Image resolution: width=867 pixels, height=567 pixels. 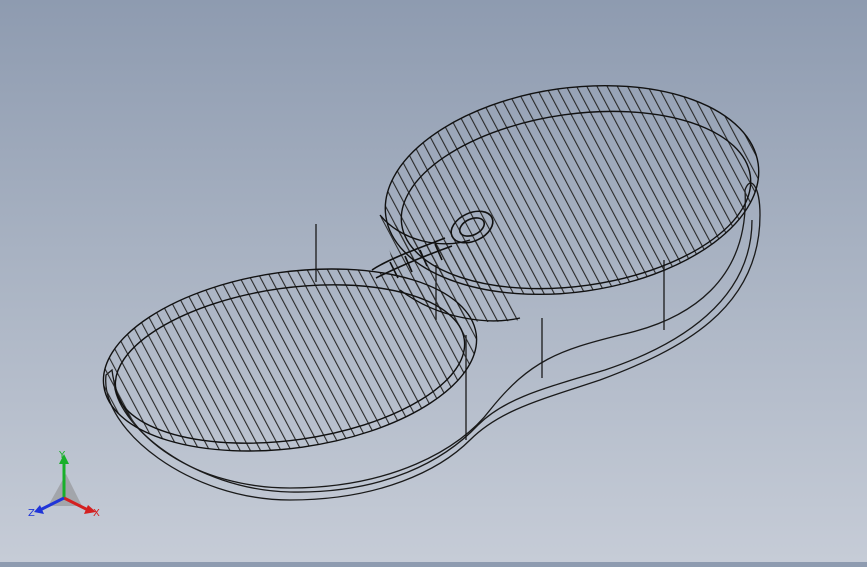 What do you see at coordinates (31, 513) in the screenshot?
I see `z-axis-label: Z` at bounding box center [31, 513].